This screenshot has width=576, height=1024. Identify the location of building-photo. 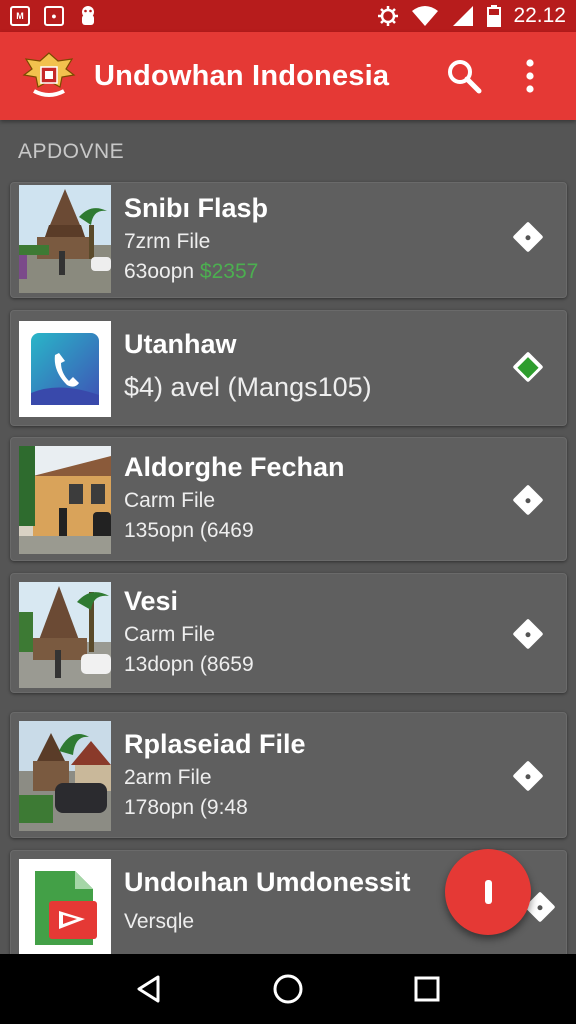
(65, 500).